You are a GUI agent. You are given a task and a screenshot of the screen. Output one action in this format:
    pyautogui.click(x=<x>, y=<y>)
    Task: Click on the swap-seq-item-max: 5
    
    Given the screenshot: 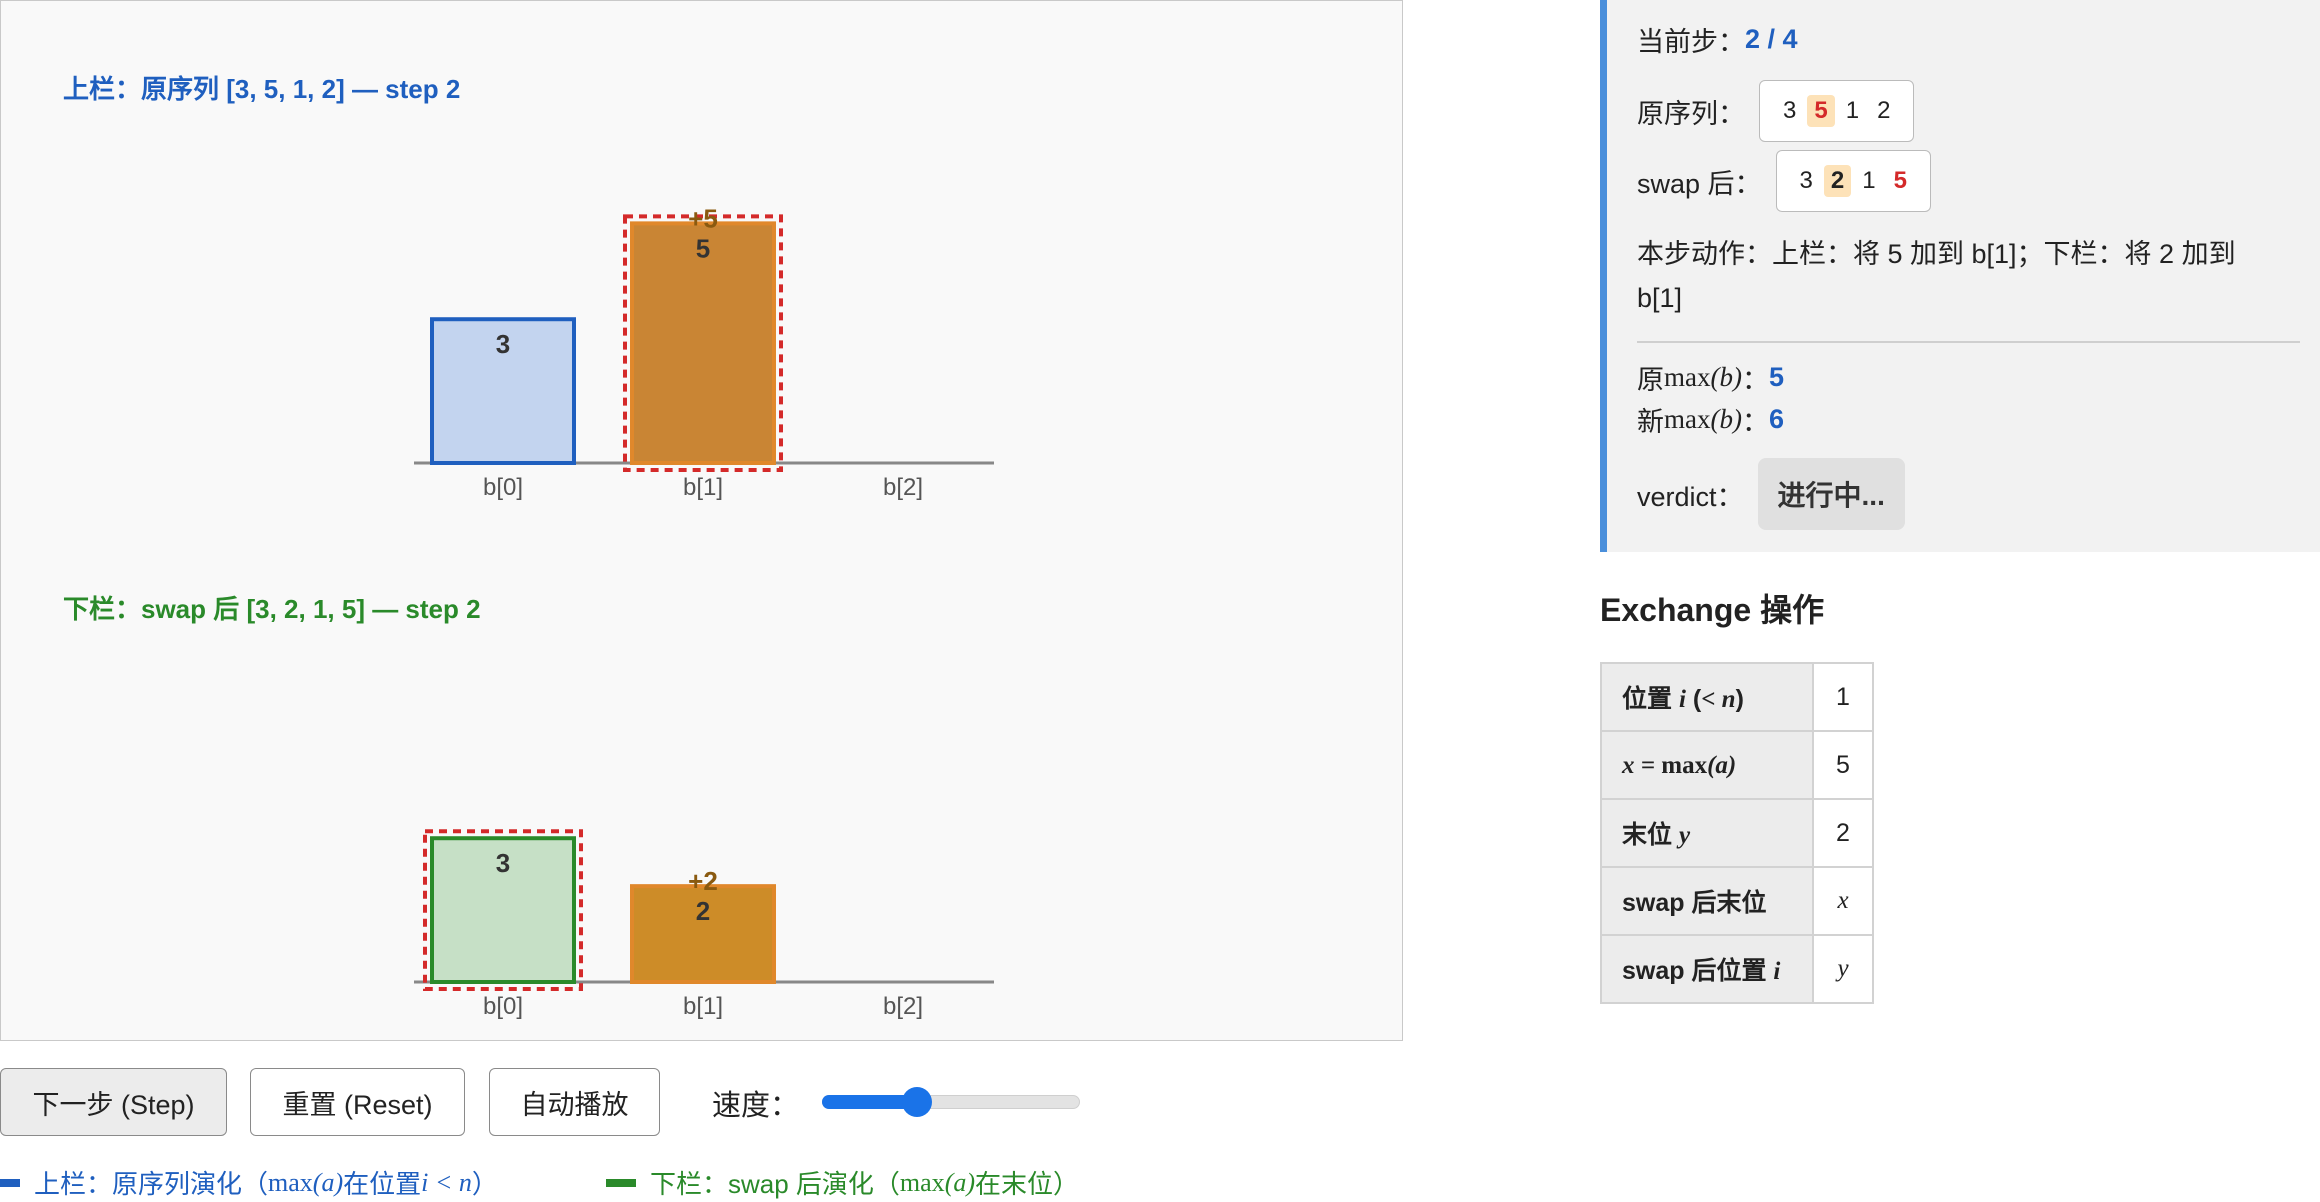 What is the action you would take?
    pyautogui.click(x=1900, y=180)
    